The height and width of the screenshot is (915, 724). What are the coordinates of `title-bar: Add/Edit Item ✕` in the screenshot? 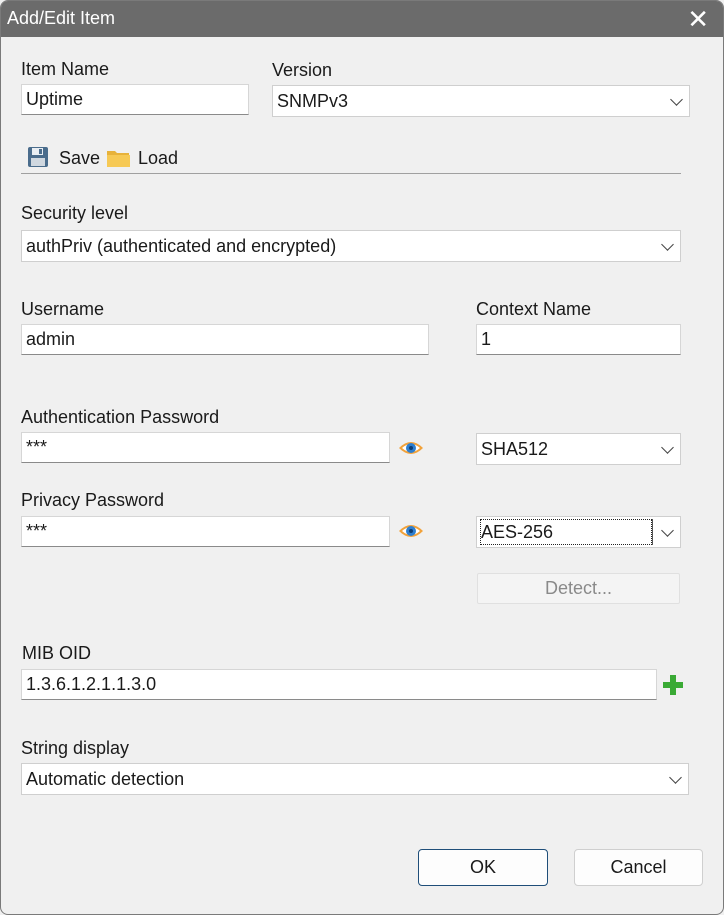 It's located at (362, 19).